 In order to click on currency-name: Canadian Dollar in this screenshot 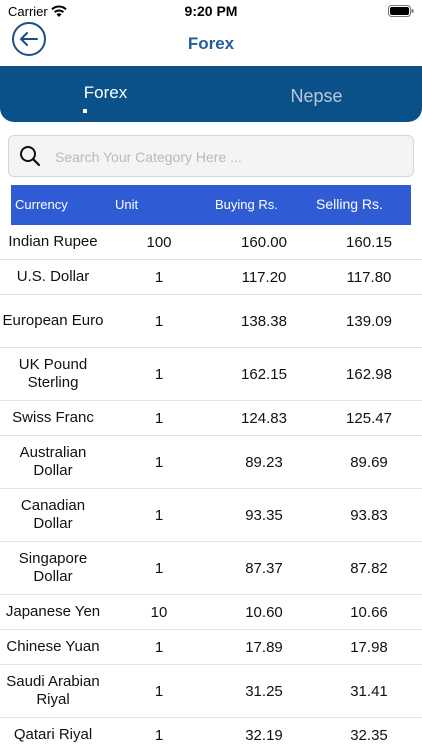, I will do `click(53, 514)`.